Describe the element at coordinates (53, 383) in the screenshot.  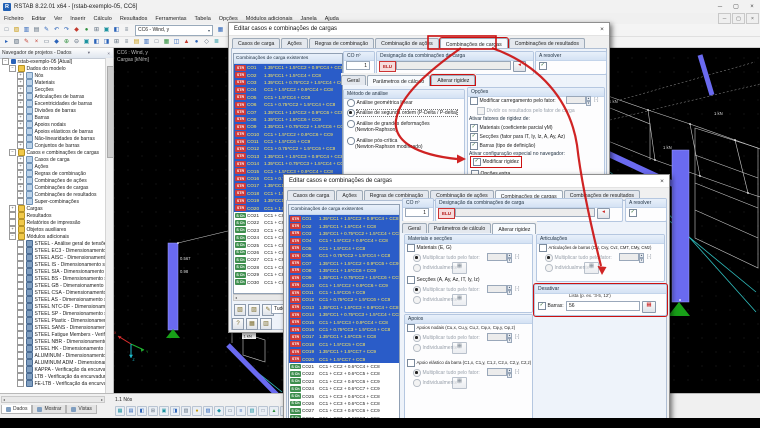
I see `tree-item: FE-LTB - Verificação da encurvadu` at that location.